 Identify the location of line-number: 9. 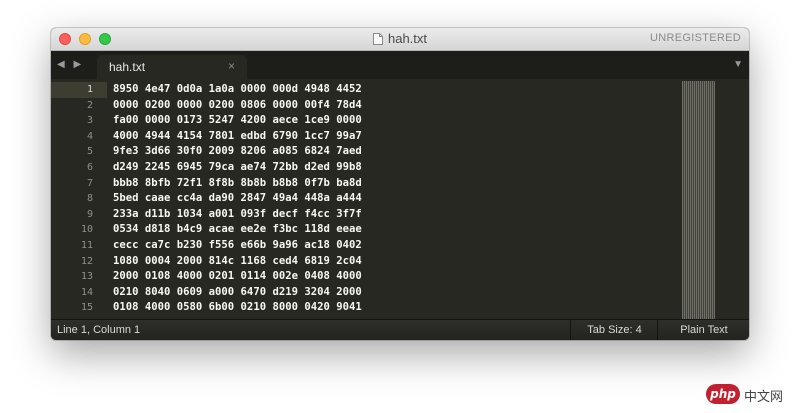
(89, 214).